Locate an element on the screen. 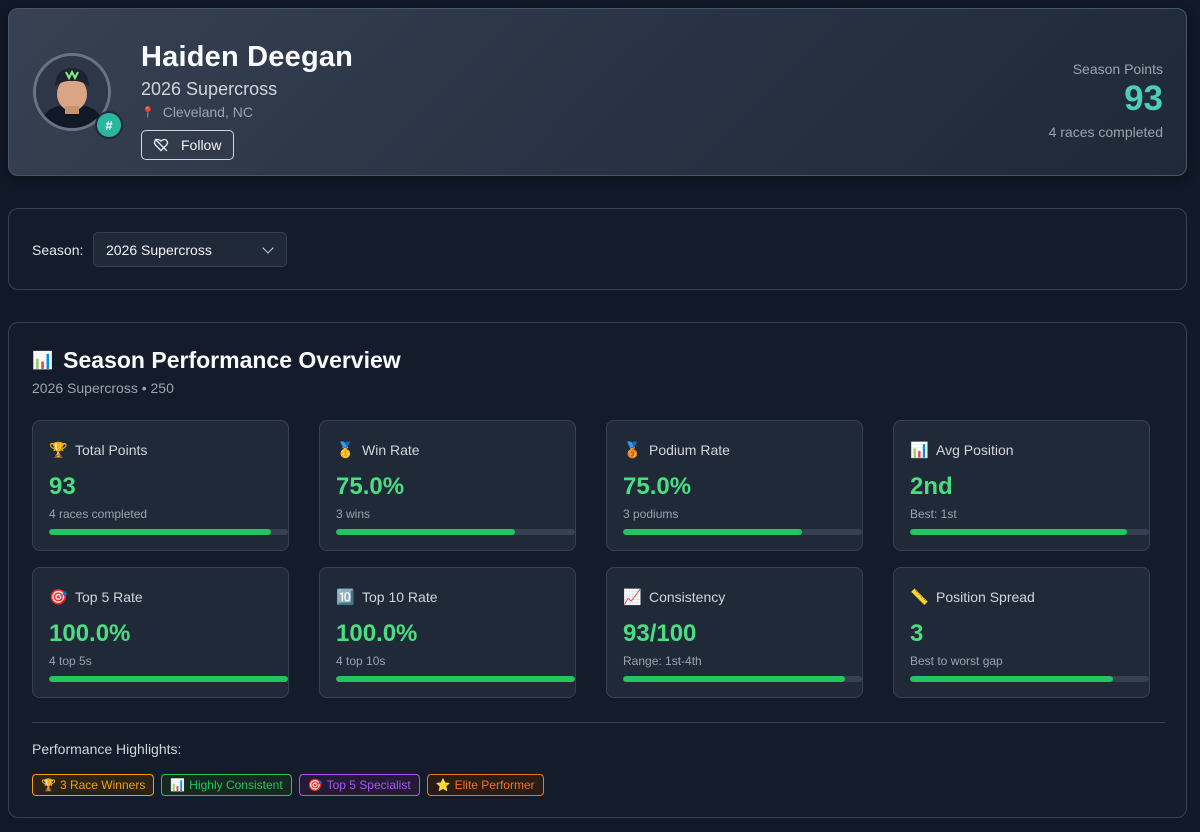 The height and width of the screenshot is (832, 1200). stat-subtext: Range: 1st-4th is located at coordinates (662, 661).